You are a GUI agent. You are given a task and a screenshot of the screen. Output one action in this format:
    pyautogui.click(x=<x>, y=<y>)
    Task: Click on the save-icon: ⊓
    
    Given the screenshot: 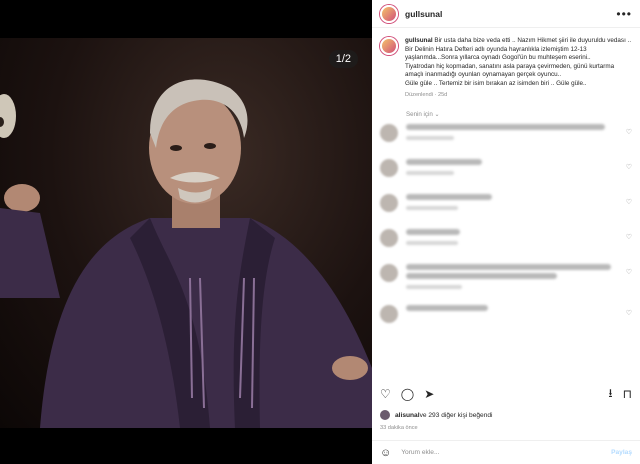 What is the action you would take?
    pyautogui.click(x=627, y=394)
    